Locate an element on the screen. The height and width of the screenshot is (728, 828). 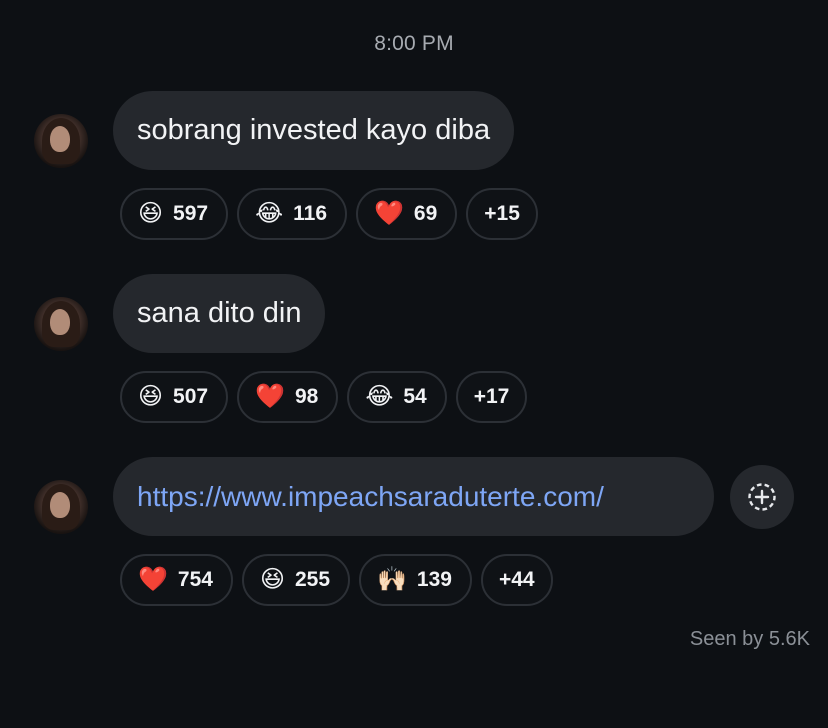
reaction-bar: ❤️ 754 😆 255 🙌🏻 139 +44 is located at coordinates (336, 580).